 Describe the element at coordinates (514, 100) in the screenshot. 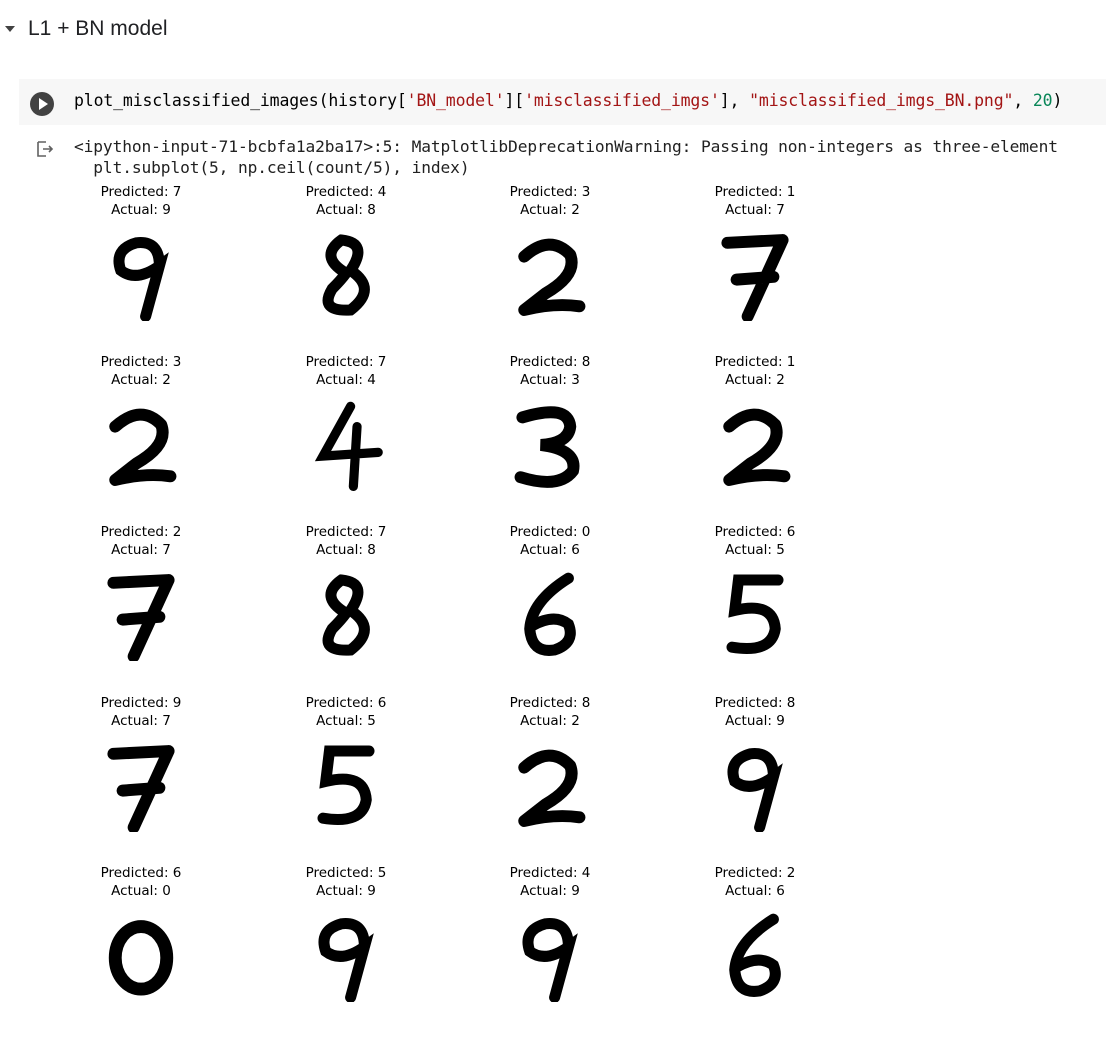

I see `code-punct: ][` at that location.